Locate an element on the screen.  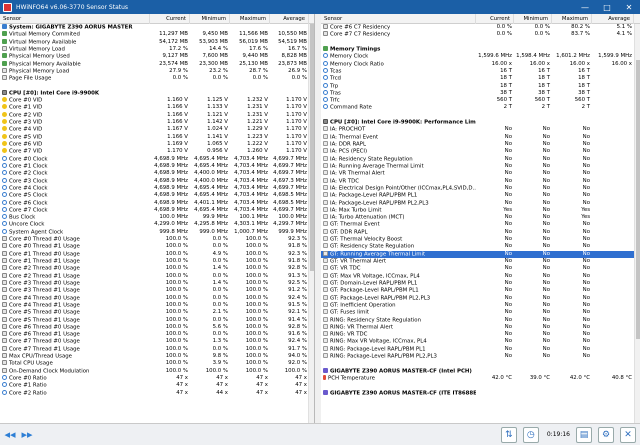
sensor-row: IA: Package-Level RAPL/PBM PL2,PL3 No No No is located at coordinates (480, 203).